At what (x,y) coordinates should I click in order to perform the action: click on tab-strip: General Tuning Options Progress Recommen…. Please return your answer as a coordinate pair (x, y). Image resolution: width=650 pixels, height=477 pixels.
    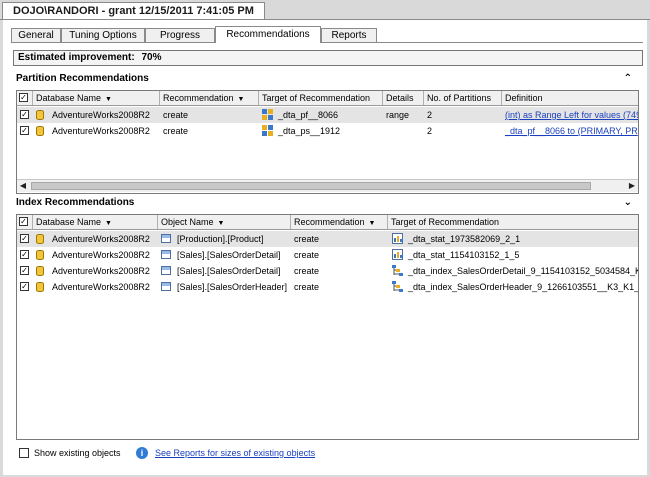
    Looking at the image, I should click on (327, 34).